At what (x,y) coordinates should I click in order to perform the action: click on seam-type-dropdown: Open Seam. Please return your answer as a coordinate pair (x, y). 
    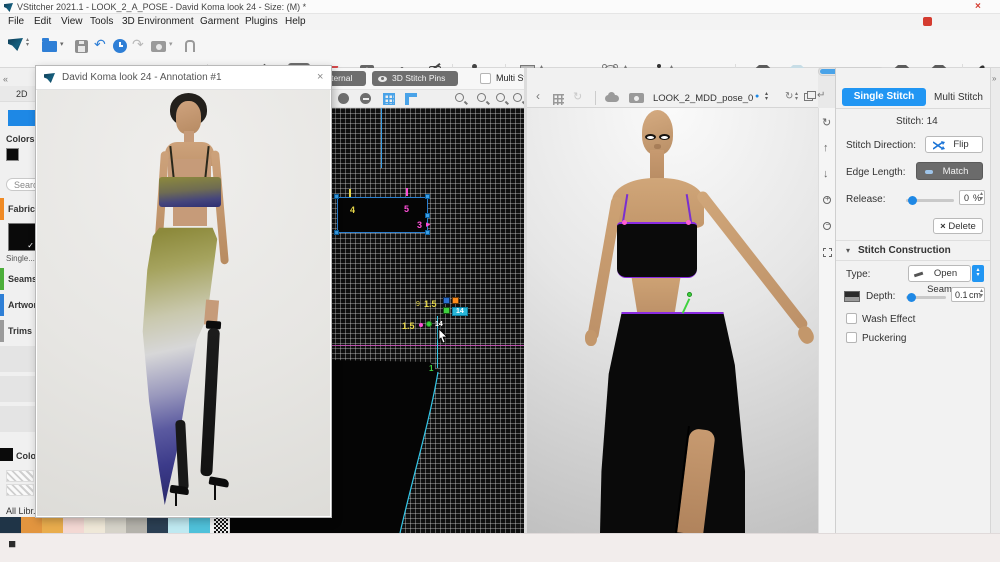
    Looking at the image, I should click on (939, 280).